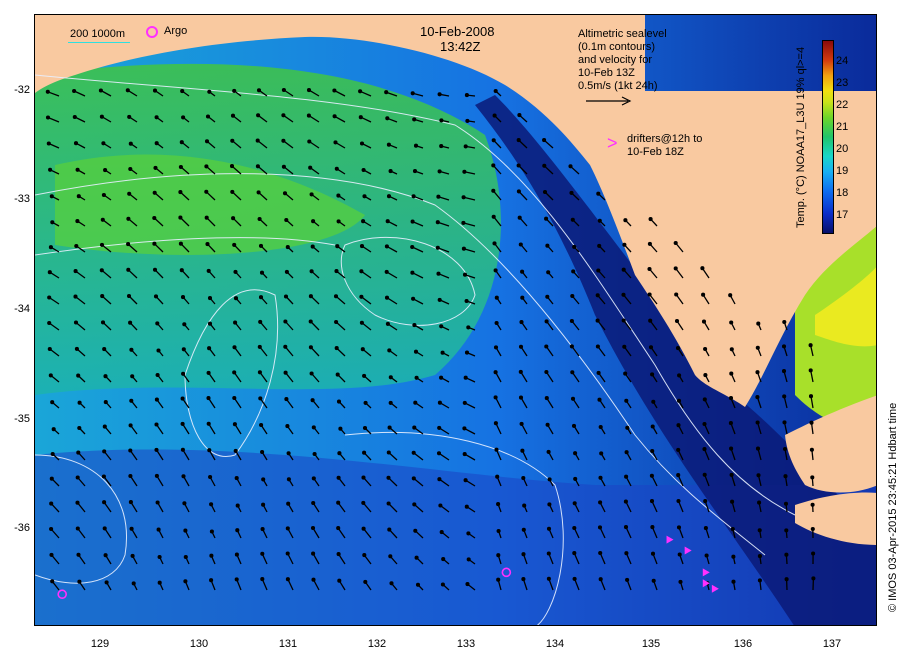  What do you see at coordinates (100, 644) in the screenshot?
I see `x-tick-label: 129` at bounding box center [100, 644].